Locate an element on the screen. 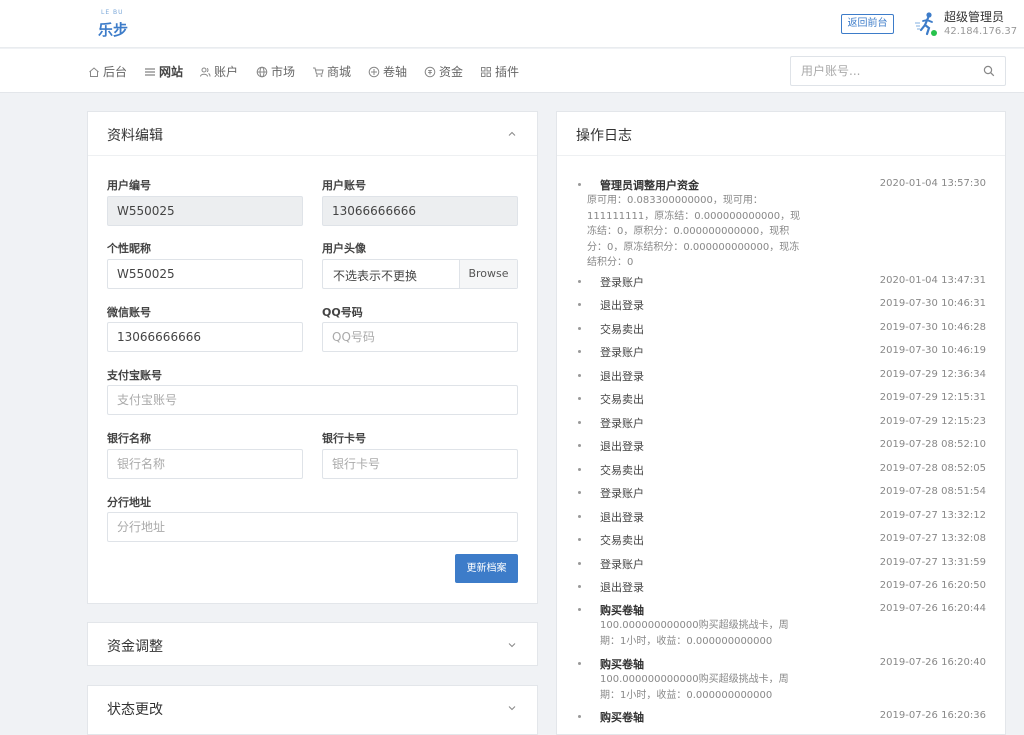  logo-sup-text: LE BU is located at coordinates (112, 12).